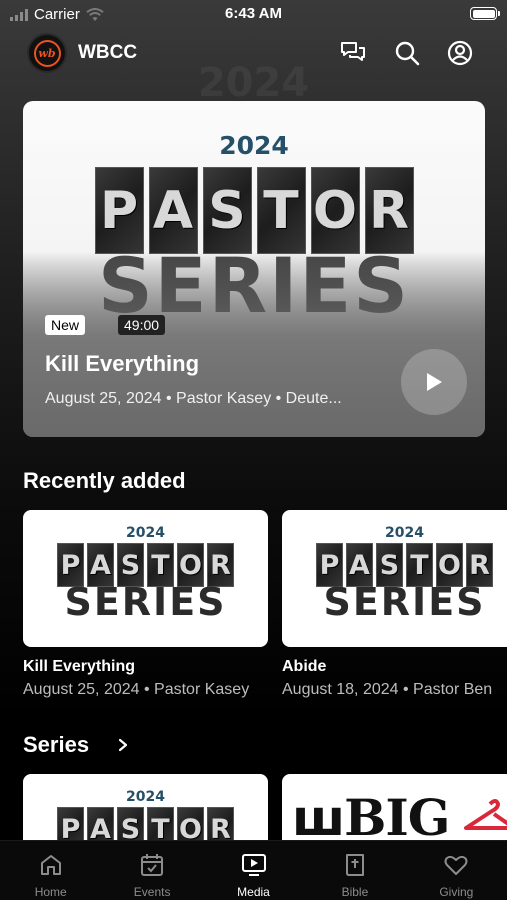 The image size is (507, 900). I want to click on tab-bible: Bible, so click(354, 870).